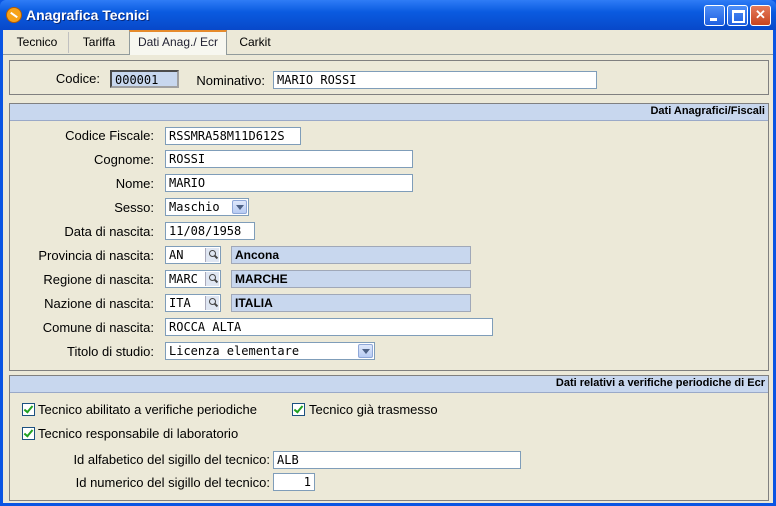  What do you see at coordinates (147, 409) in the screenshot?
I see `abilitato-label: Tecnico abilitato a verifiche periodiche` at bounding box center [147, 409].